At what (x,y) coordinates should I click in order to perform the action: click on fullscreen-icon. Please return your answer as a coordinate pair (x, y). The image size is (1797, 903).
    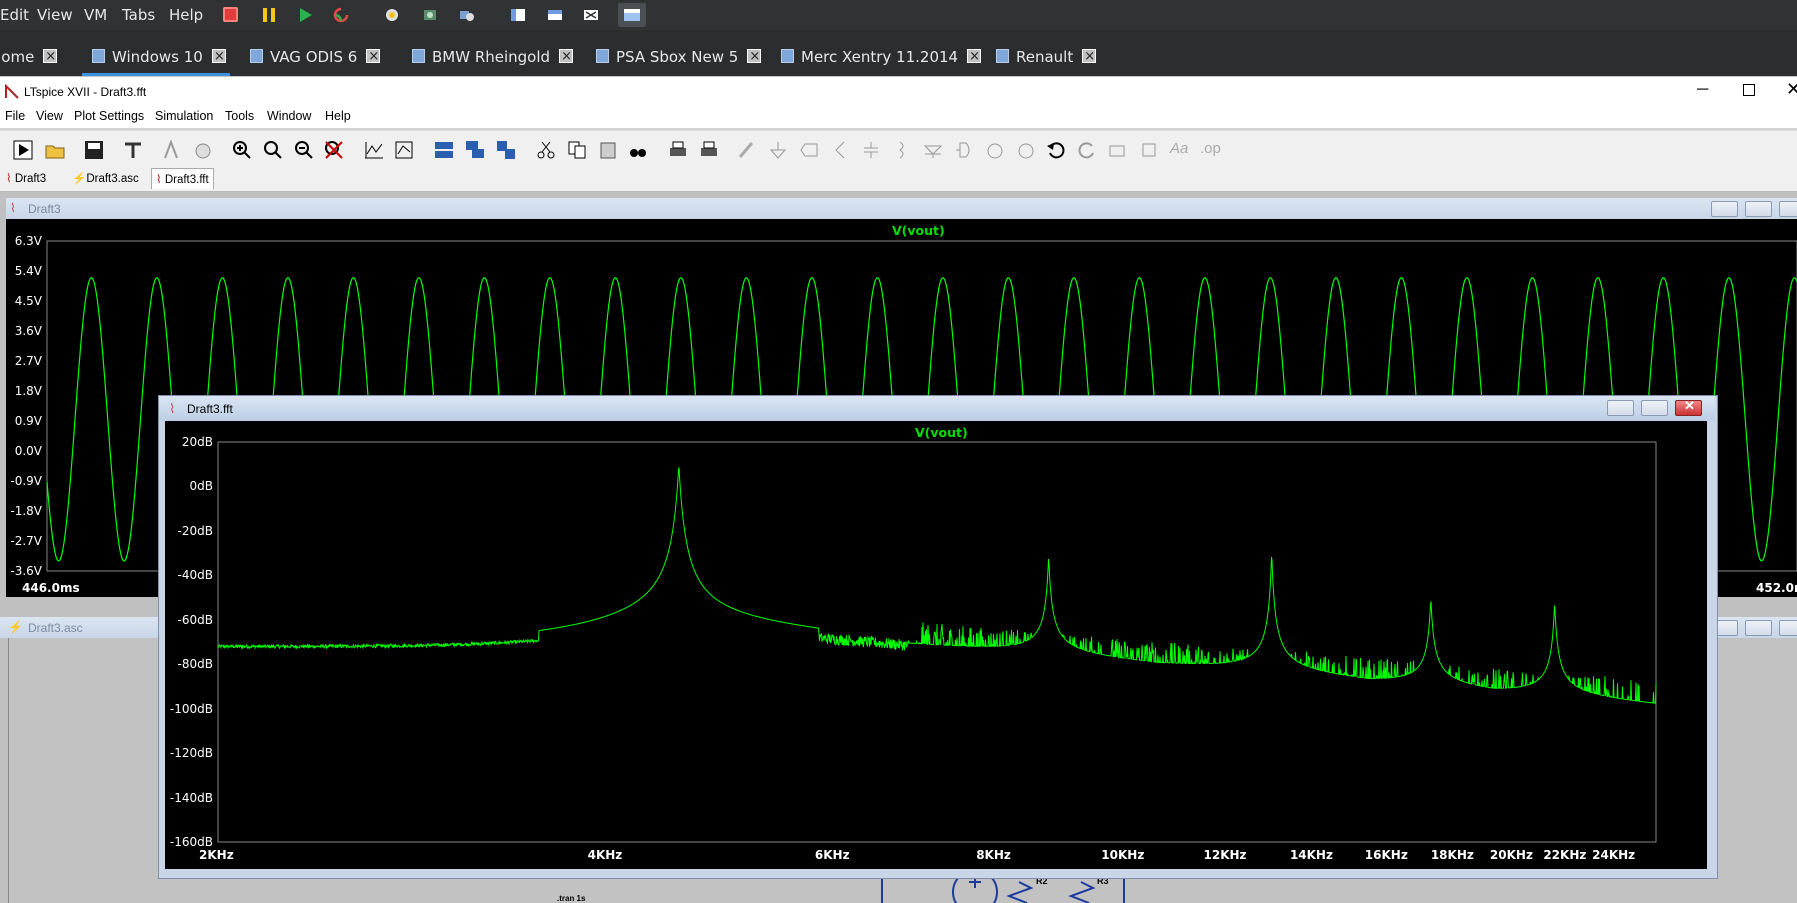
    Looking at the image, I should click on (555, 15).